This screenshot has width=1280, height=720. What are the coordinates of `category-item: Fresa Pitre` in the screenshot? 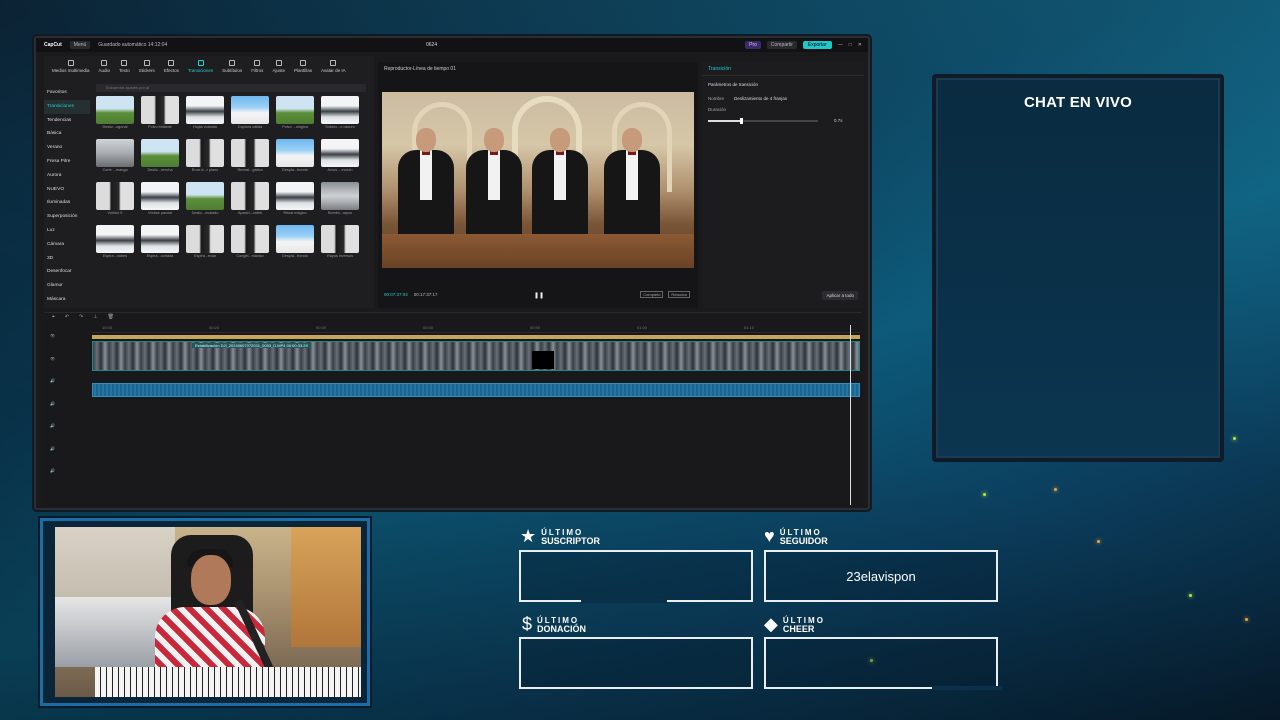 It's located at (67, 162).